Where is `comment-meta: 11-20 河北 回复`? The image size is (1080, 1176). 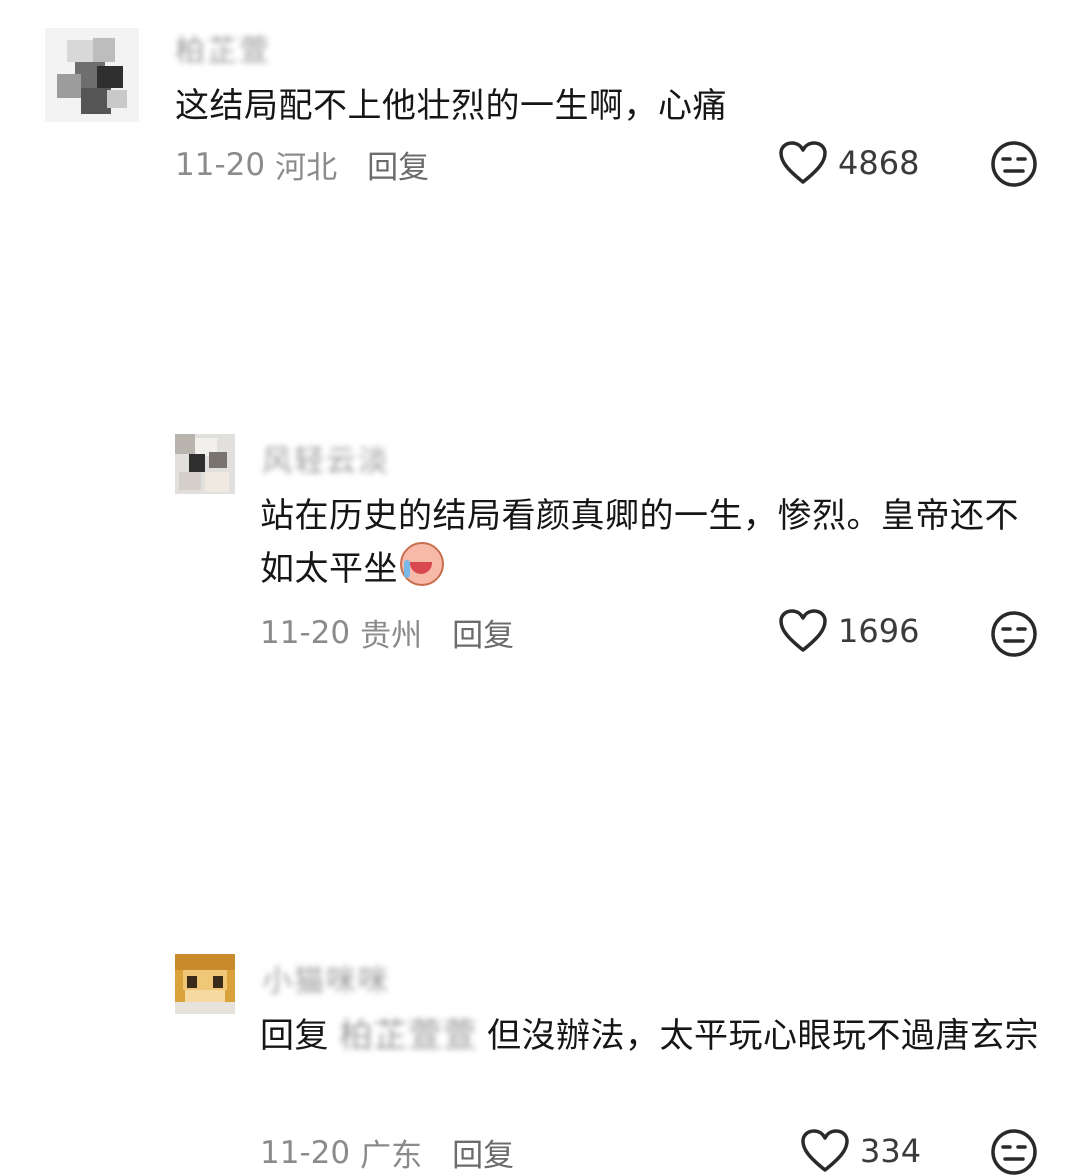
comment-meta: 11-20 河北 回复 is located at coordinates (302, 164).